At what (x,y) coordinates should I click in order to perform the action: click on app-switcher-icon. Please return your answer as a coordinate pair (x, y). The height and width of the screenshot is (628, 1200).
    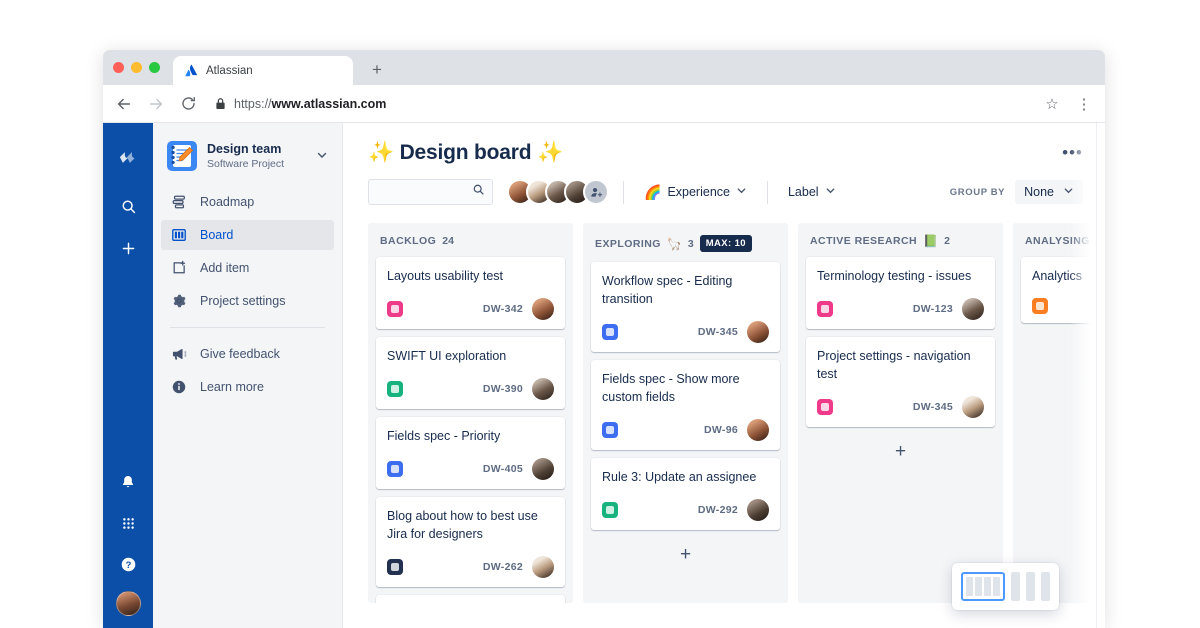
    Looking at the image, I should click on (128, 523).